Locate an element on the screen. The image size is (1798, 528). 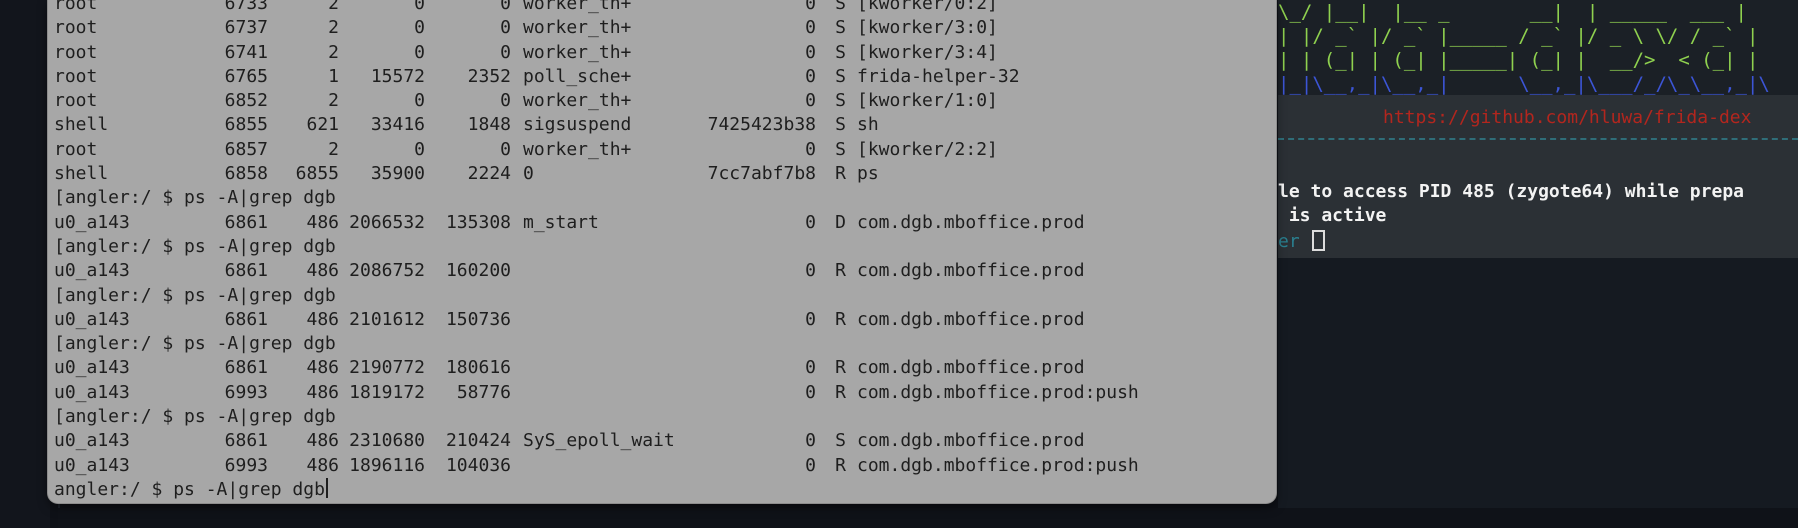
separator-line is located at coordinates (1538, 139).